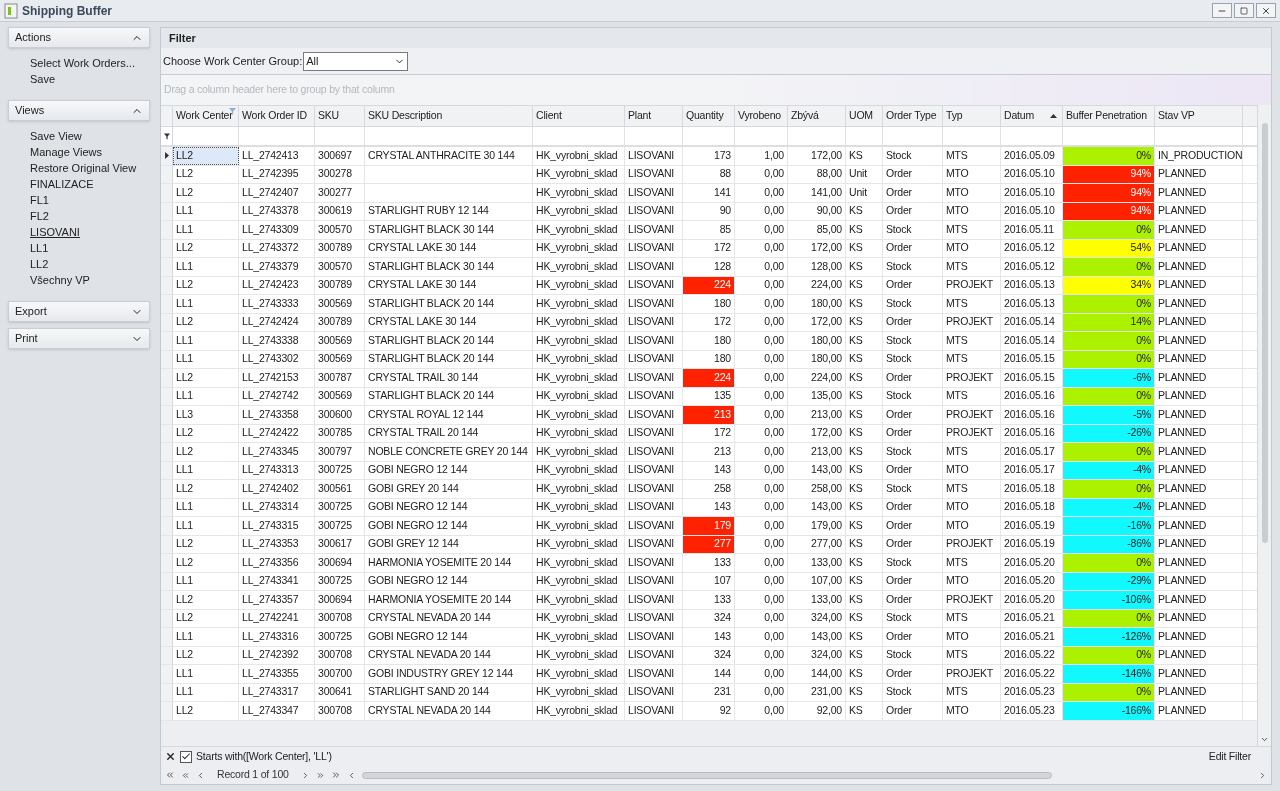 This screenshot has width=1280, height=791. What do you see at coordinates (90, 200) in the screenshot?
I see `sidebar-link: FL1` at bounding box center [90, 200].